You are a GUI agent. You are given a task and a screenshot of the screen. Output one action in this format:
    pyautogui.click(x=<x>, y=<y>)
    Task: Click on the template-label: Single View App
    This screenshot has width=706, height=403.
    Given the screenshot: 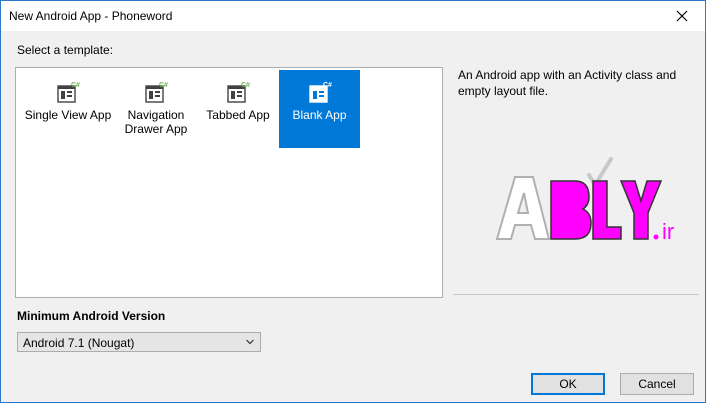 What is the action you would take?
    pyautogui.click(x=68, y=115)
    